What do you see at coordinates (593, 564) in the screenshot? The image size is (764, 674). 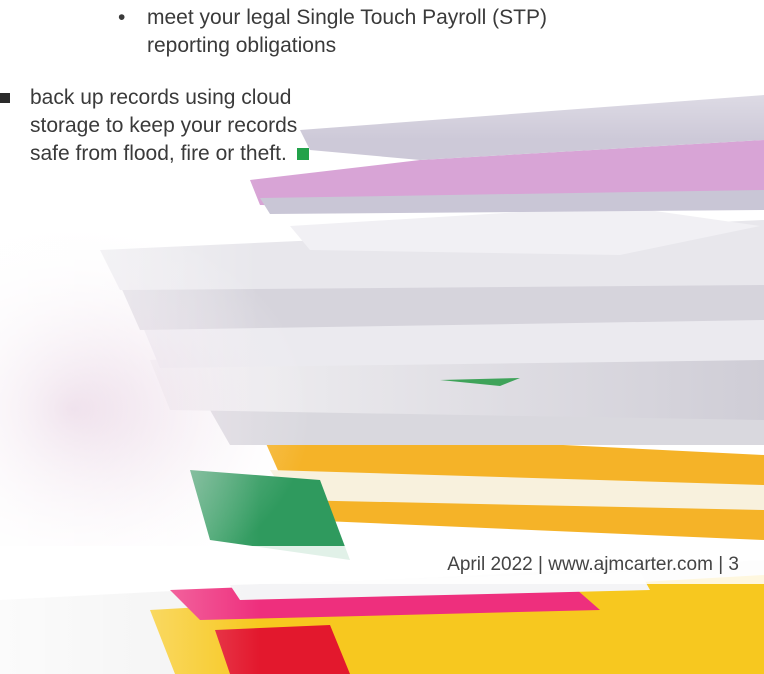 I see `footer-text: April 2022 | www.ajmcarter.com | 3` at bounding box center [593, 564].